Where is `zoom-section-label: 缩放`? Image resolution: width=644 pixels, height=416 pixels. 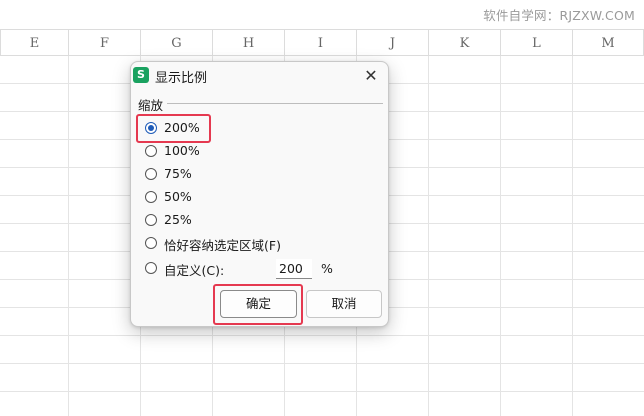
zoom-section-label: 缩放 is located at coordinates (151, 105).